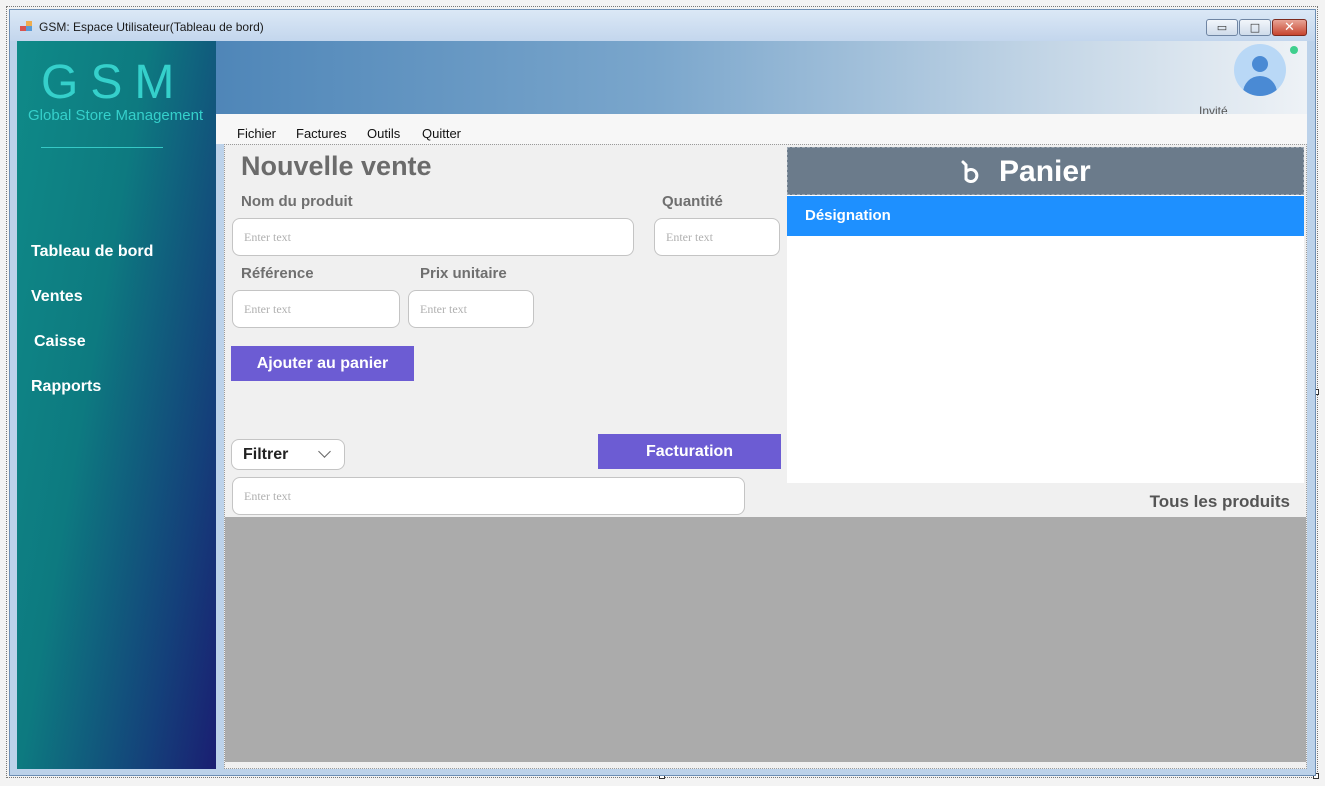 The height and width of the screenshot is (786, 1325). Describe the element at coordinates (471, 309) in the screenshot. I see `unit-price-input` at that location.